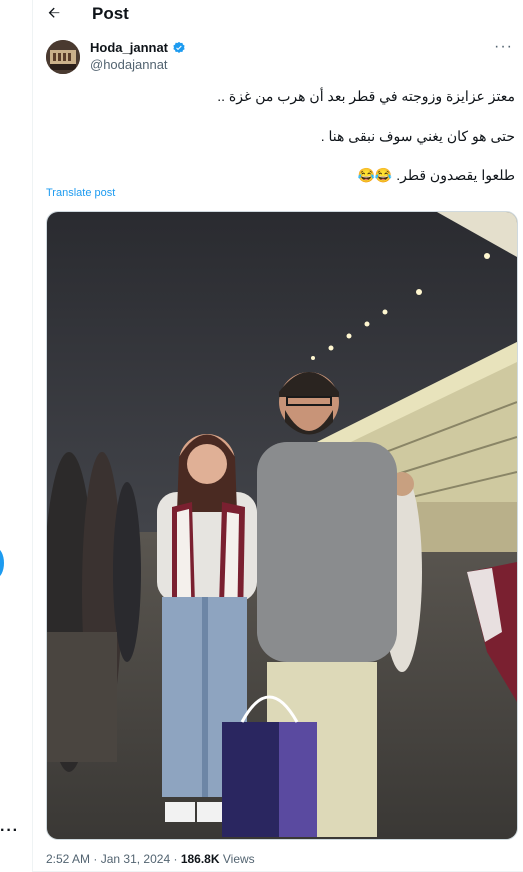  What do you see at coordinates (9, 831) in the screenshot?
I see `account-more-icon: ···` at bounding box center [9, 831].